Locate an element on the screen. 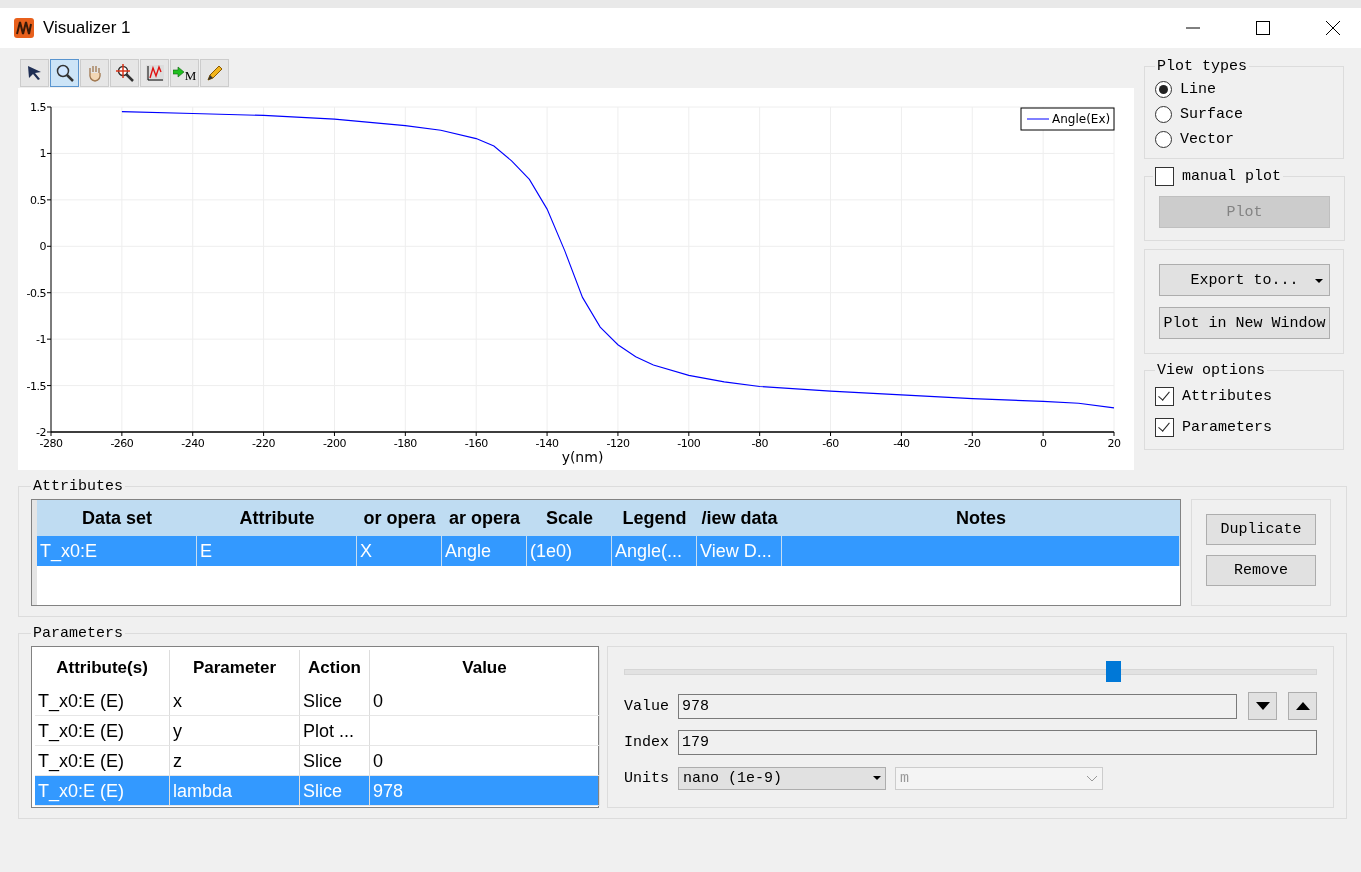 The width and height of the screenshot is (1361, 872). x-tick-label: -220 is located at coordinates (264, 443).